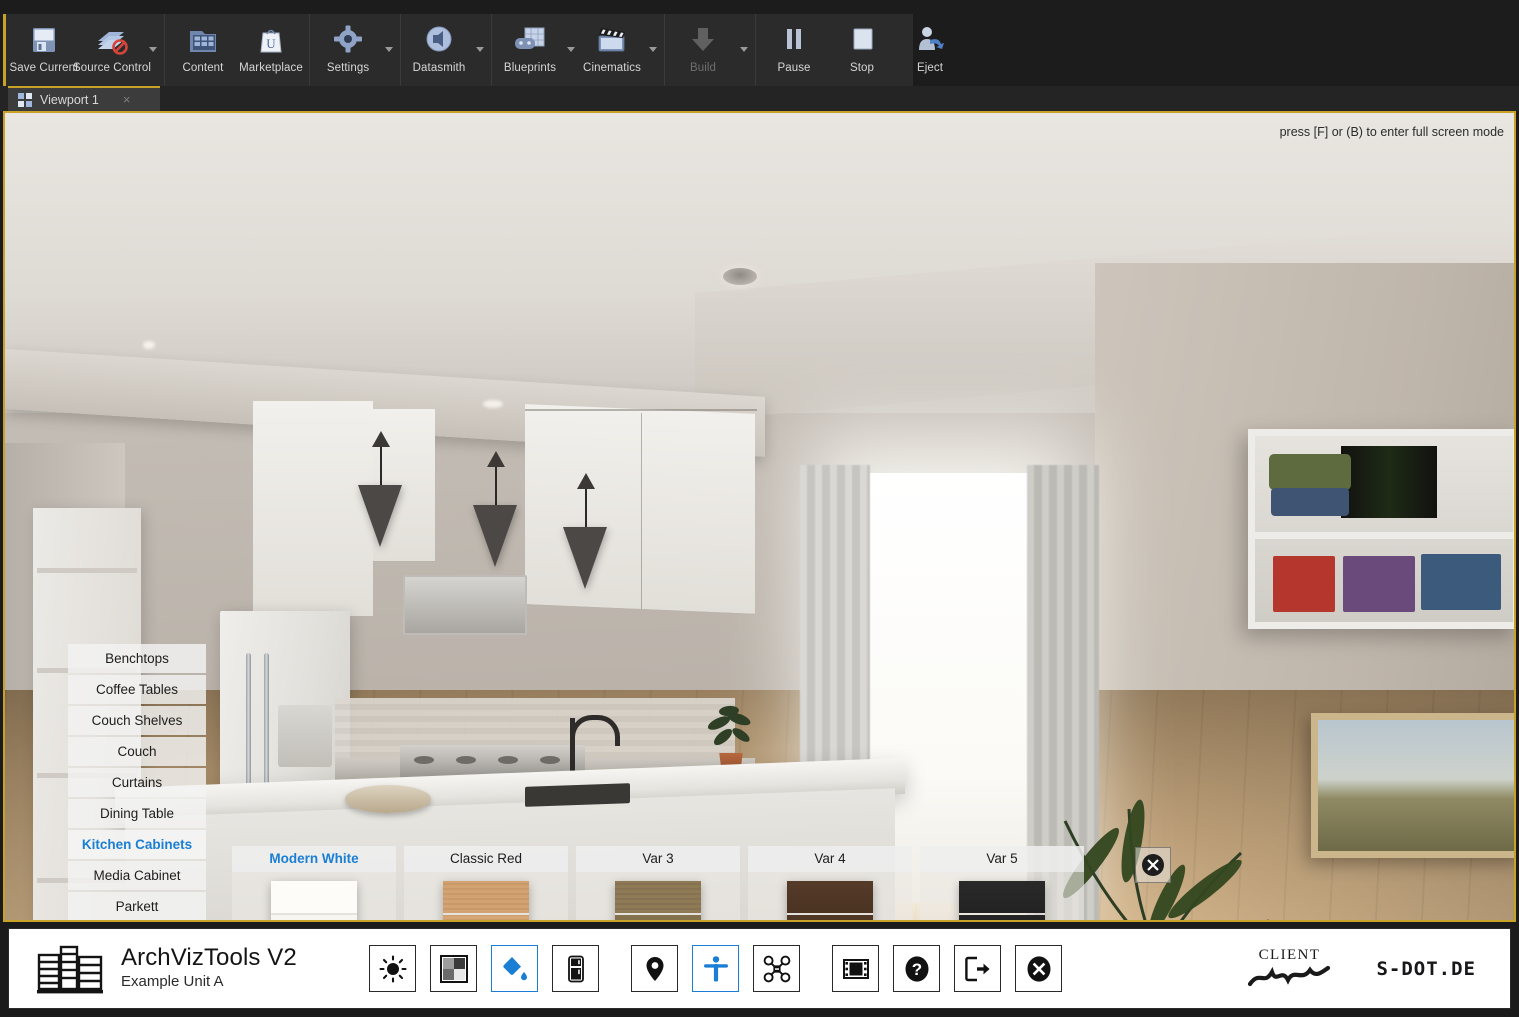 The height and width of the screenshot is (1017, 1519). What do you see at coordinates (759, 98) in the screenshot?
I see `tab-strip: Viewport 1 ×` at bounding box center [759, 98].